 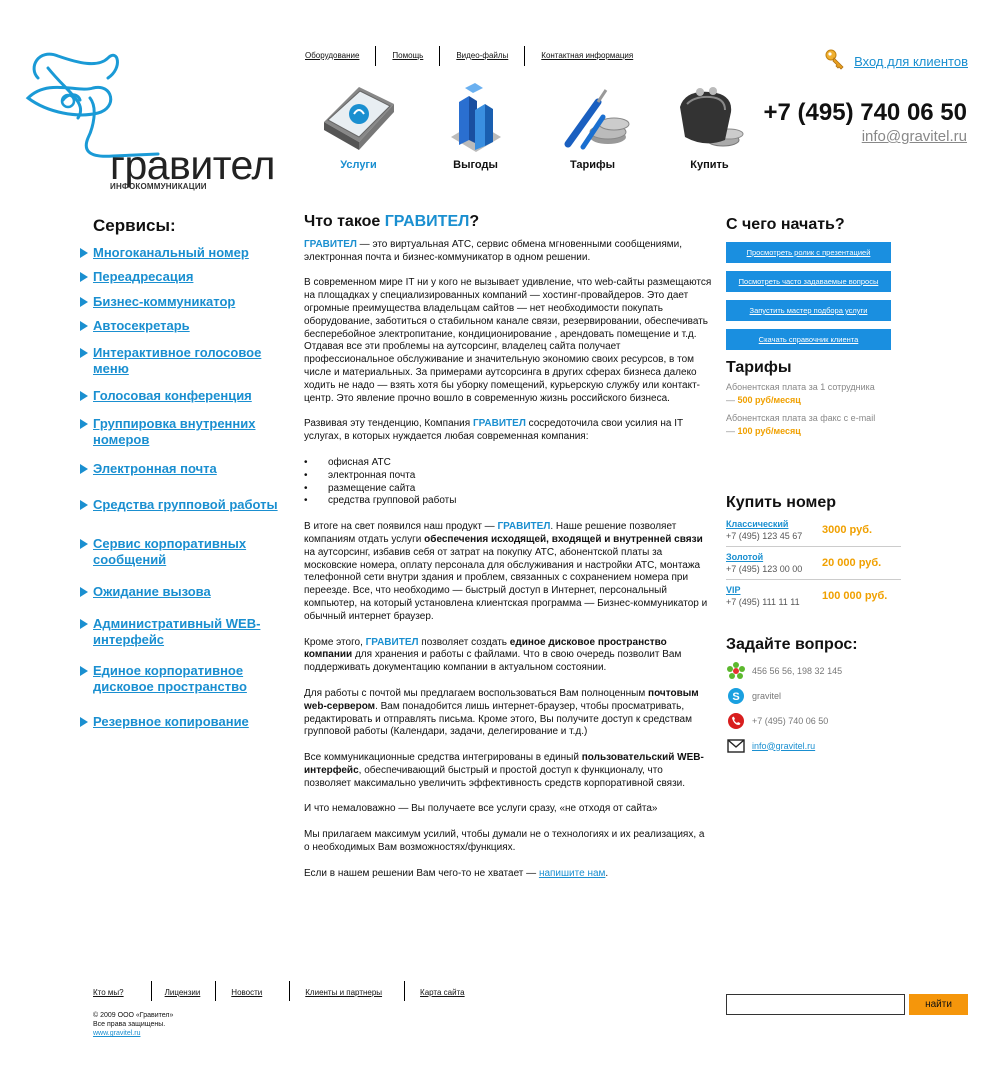 I want to click on service-item: Автосекретарь, so click(x=185, y=326).